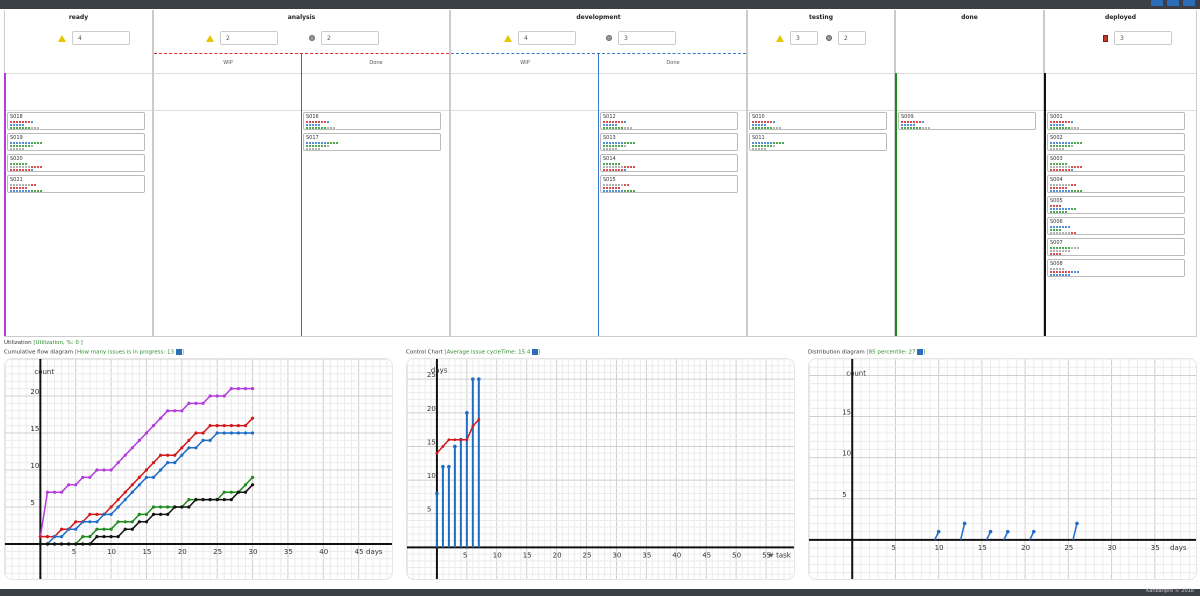  Describe the element at coordinates (818, 121) in the screenshot. I see `task-card: S010` at that location.